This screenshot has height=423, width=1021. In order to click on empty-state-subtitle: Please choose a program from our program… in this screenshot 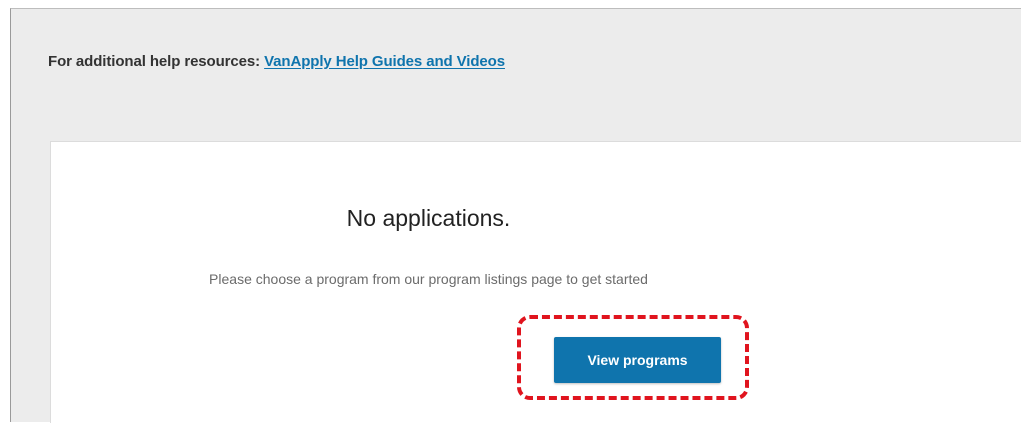, I will do `click(428, 279)`.